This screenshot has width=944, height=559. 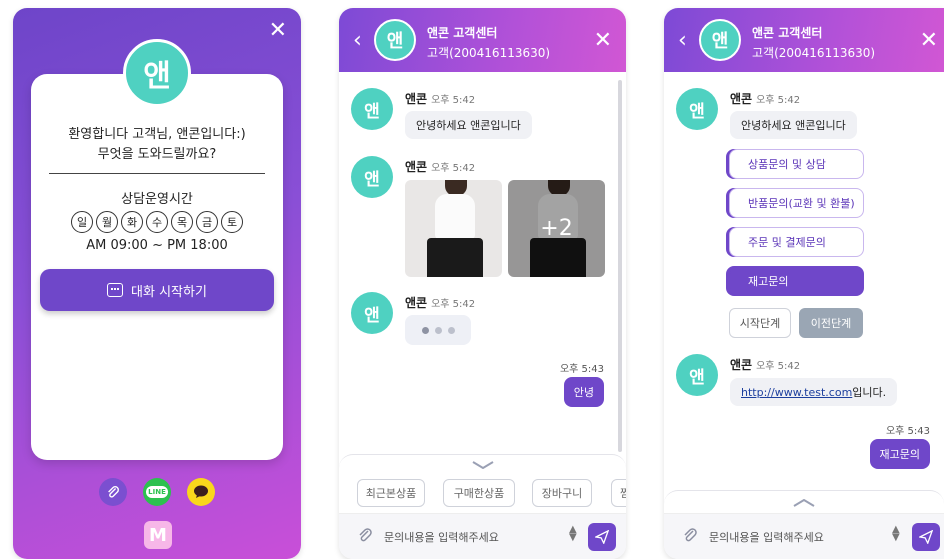 What do you see at coordinates (760, 323) in the screenshot?
I see `back-to-start-button: 시작단계` at bounding box center [760, 323].